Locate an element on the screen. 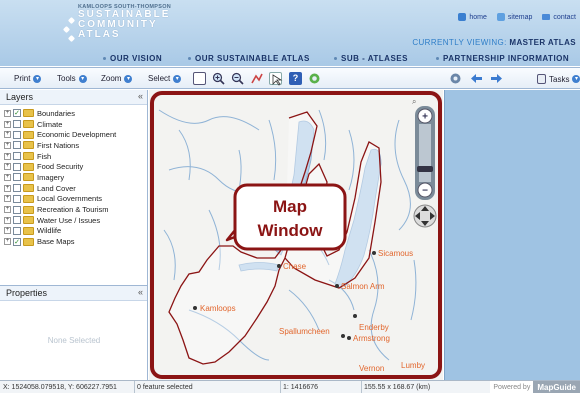 Image resolution: width=580 pixels, height=393 pixels. powered-by-label: Powered by is located at coordinates (512, 387).